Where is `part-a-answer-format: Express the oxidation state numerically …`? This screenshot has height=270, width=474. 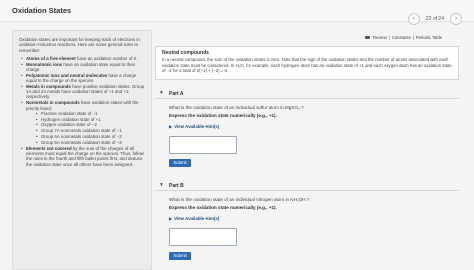
part-a-answer-format: Express the oxidation state numerically … is located at coordinates (223, 115).